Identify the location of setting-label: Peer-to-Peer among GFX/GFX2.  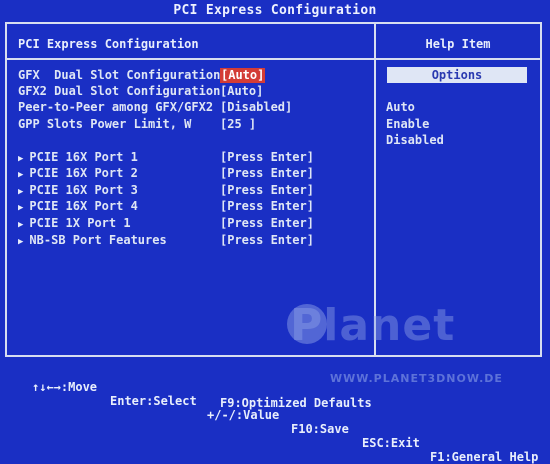
(116, 107).